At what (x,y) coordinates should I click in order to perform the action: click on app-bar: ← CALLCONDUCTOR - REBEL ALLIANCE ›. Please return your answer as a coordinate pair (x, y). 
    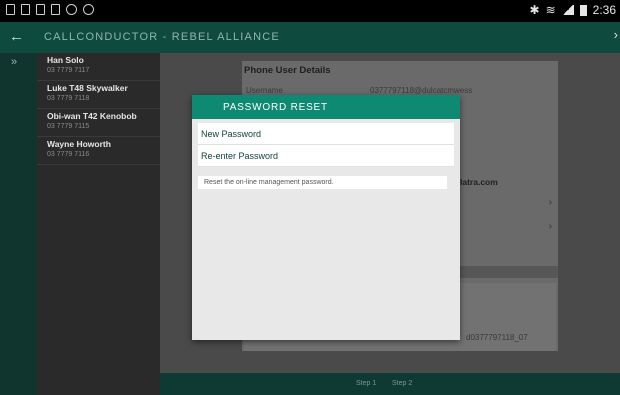
    Looking at the image, I should click on (310, 37).